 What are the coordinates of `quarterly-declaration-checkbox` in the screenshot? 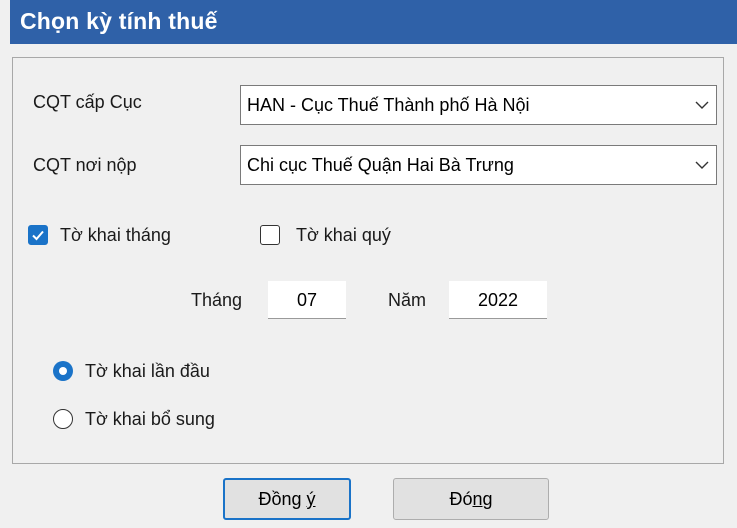 It's located at (270, 235).